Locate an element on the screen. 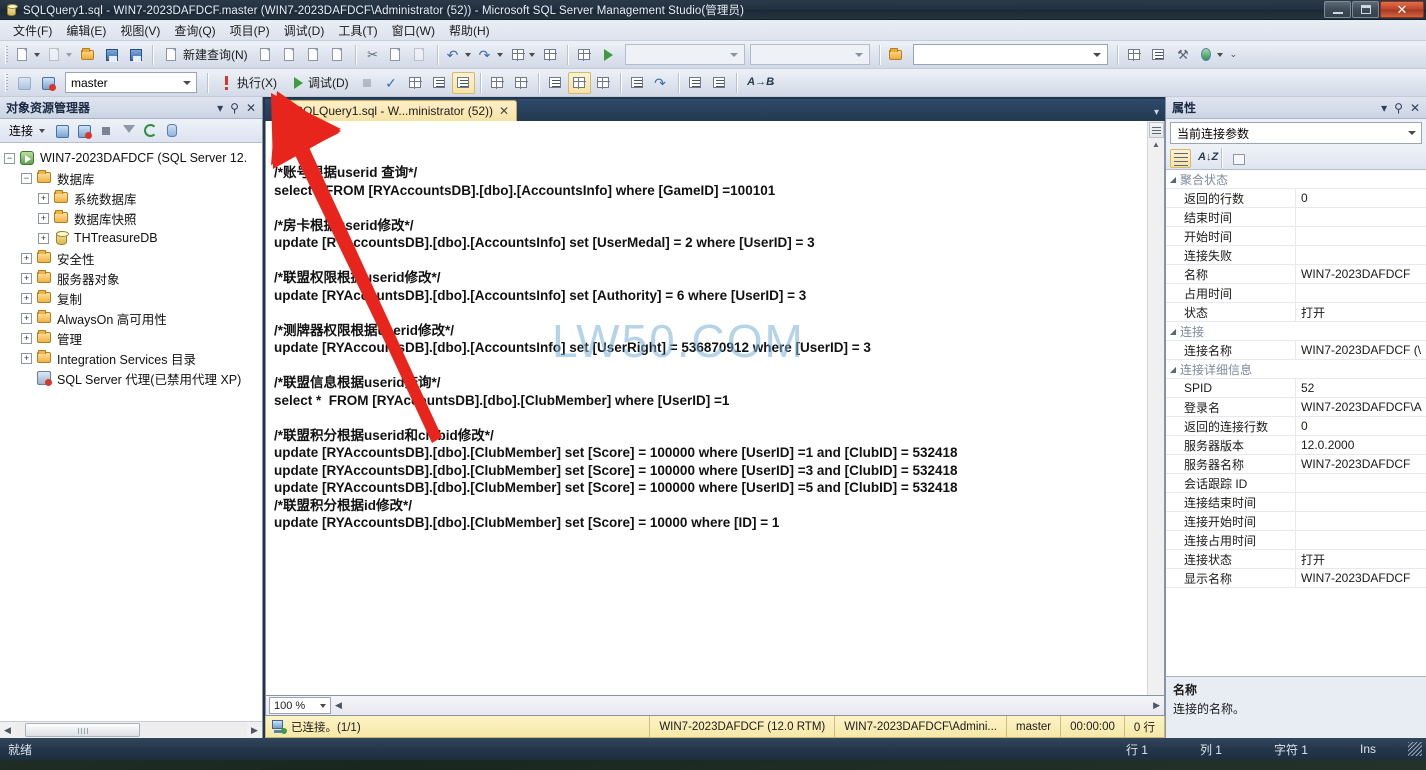  properties-object-selector: 当前连接参数 is located at coordinates (1296, 133).